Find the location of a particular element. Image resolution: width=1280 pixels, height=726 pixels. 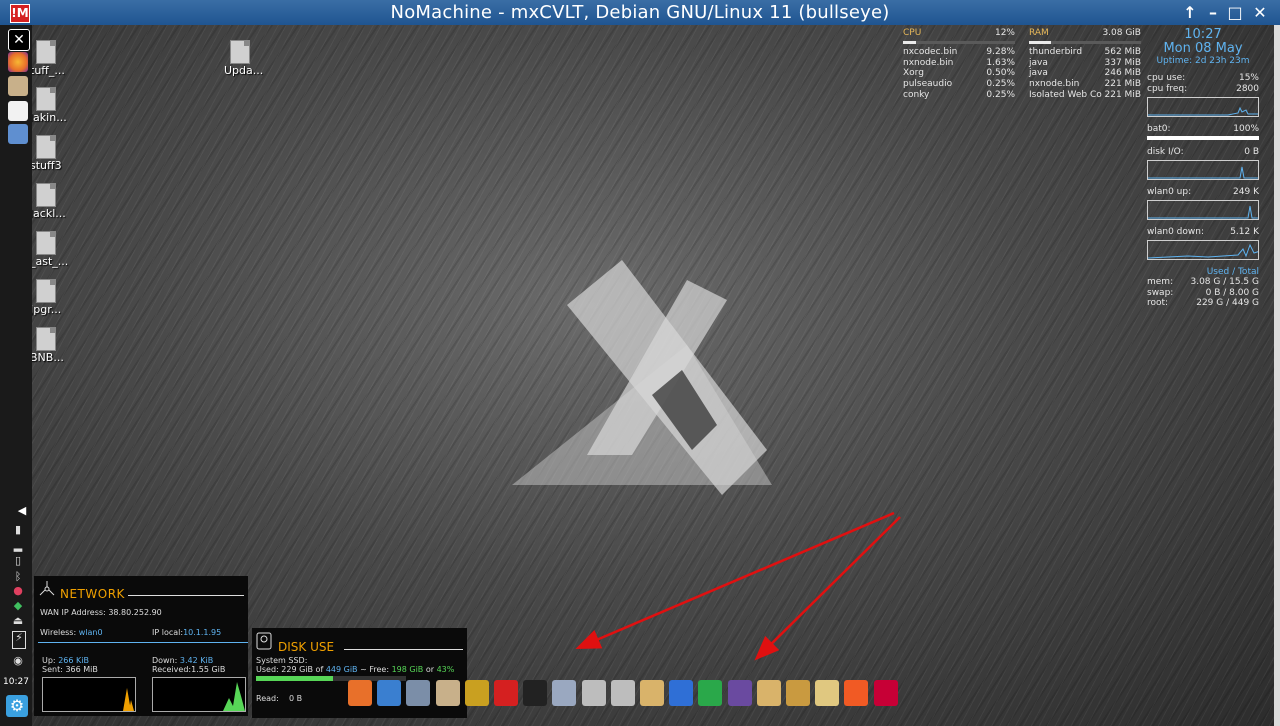

left-panel: ✕ ◀ ▮ ▂ ▯ ᛒ ● ◆ ⏏ ⚡ ◉ 10:27 ⚙ is located at coordinates (16, 375).